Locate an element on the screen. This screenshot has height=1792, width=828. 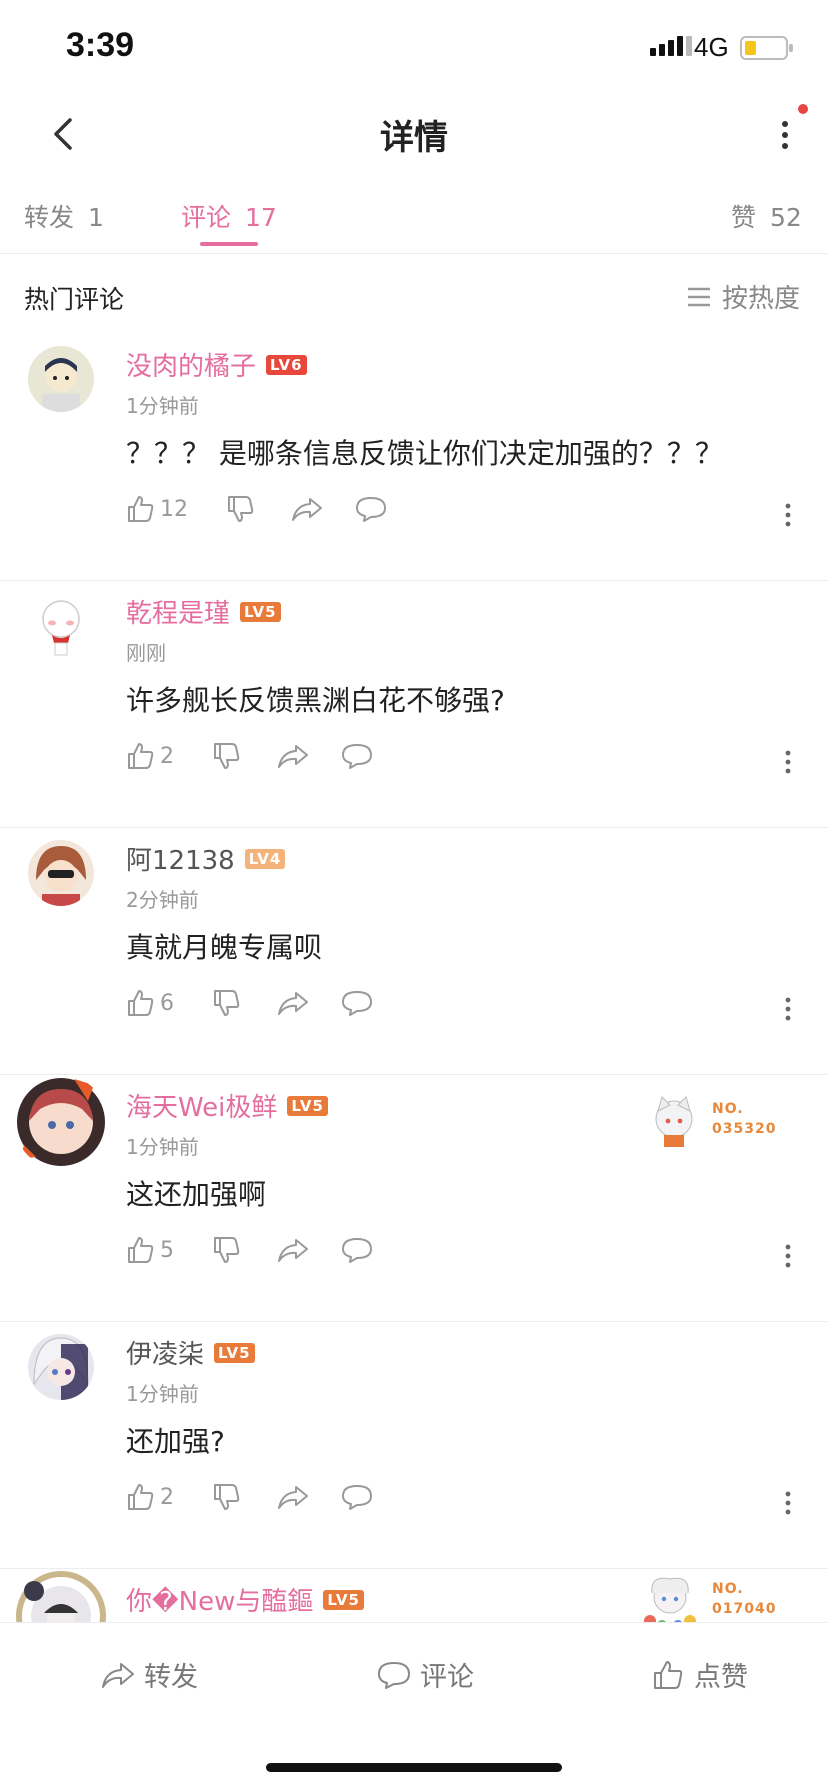
comment-actions: 6 is located at coordinates (250, 1003).